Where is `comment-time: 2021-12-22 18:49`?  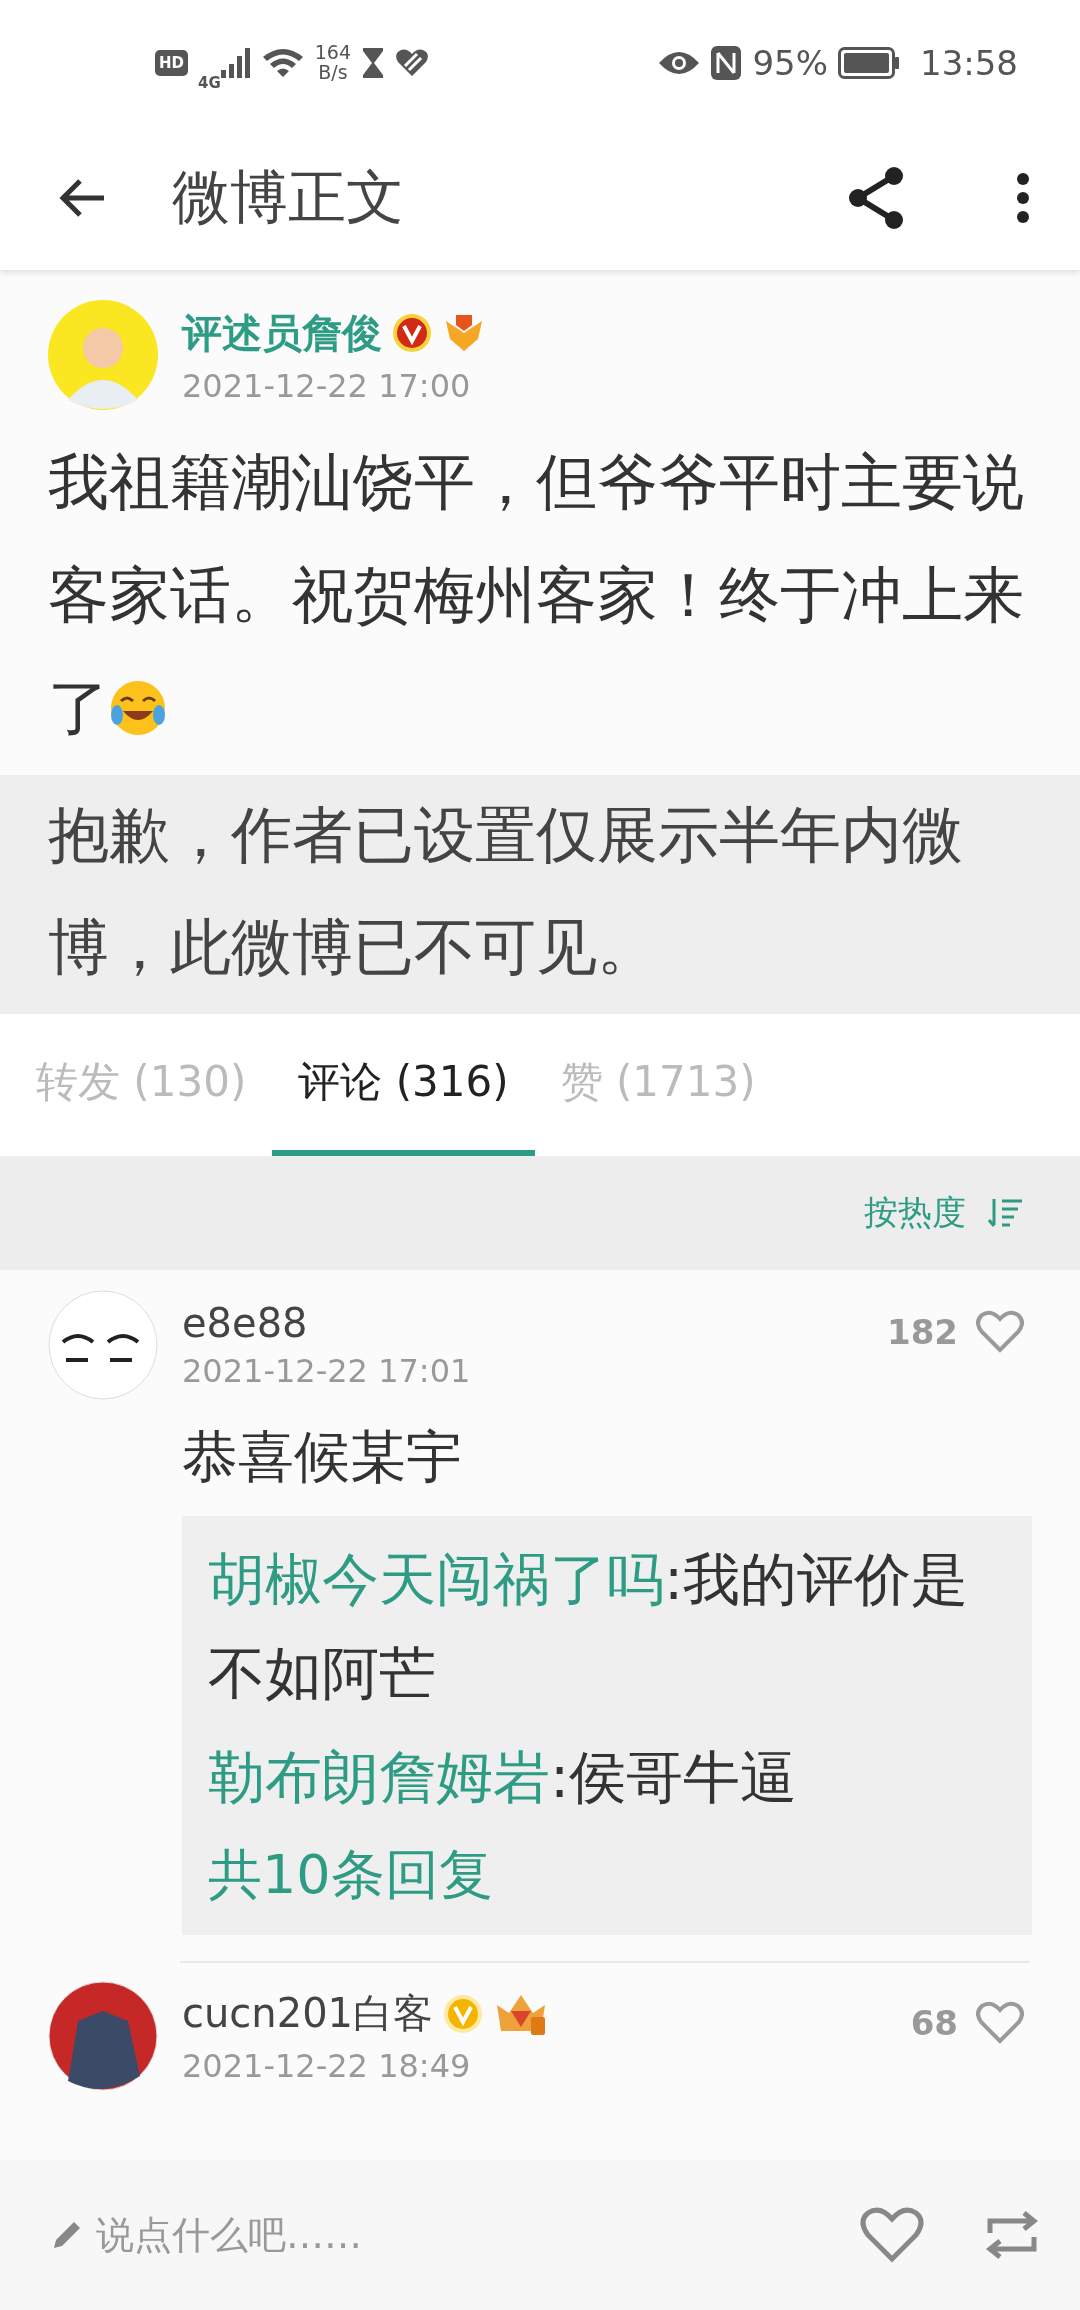 comment-time: 2021-12-22 18:49 is located at coordinates (327, 2066).